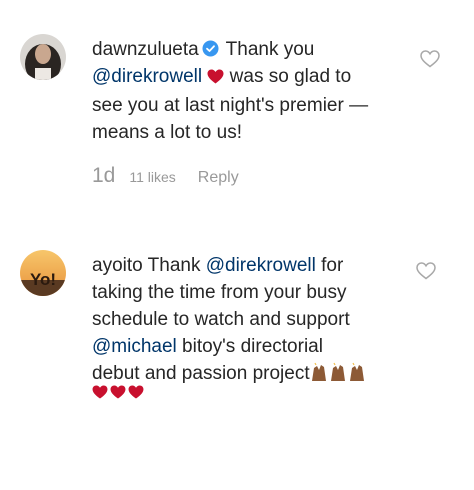  I want to click on comment-text-line: schedule to watch and support, so click(221, 319).